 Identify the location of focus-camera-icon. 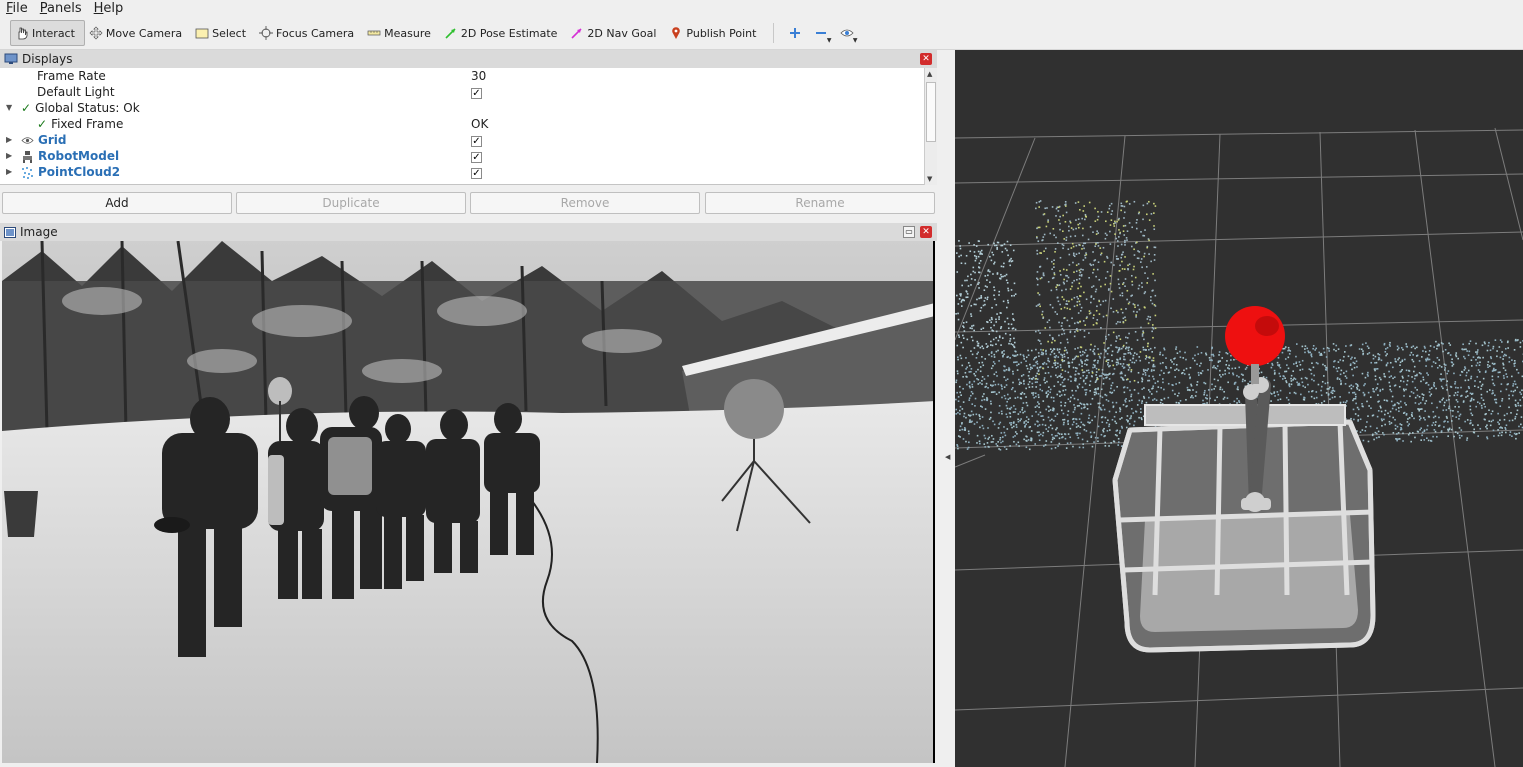
(266, 33).